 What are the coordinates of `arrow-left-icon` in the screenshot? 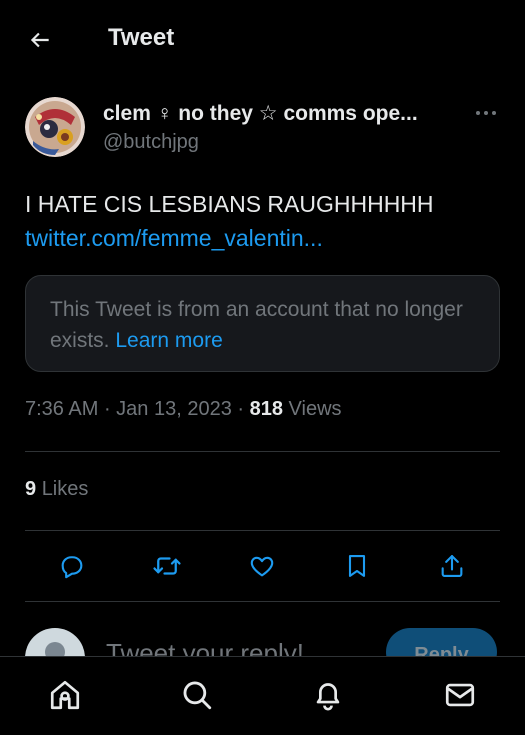 It's located at (39, 40).